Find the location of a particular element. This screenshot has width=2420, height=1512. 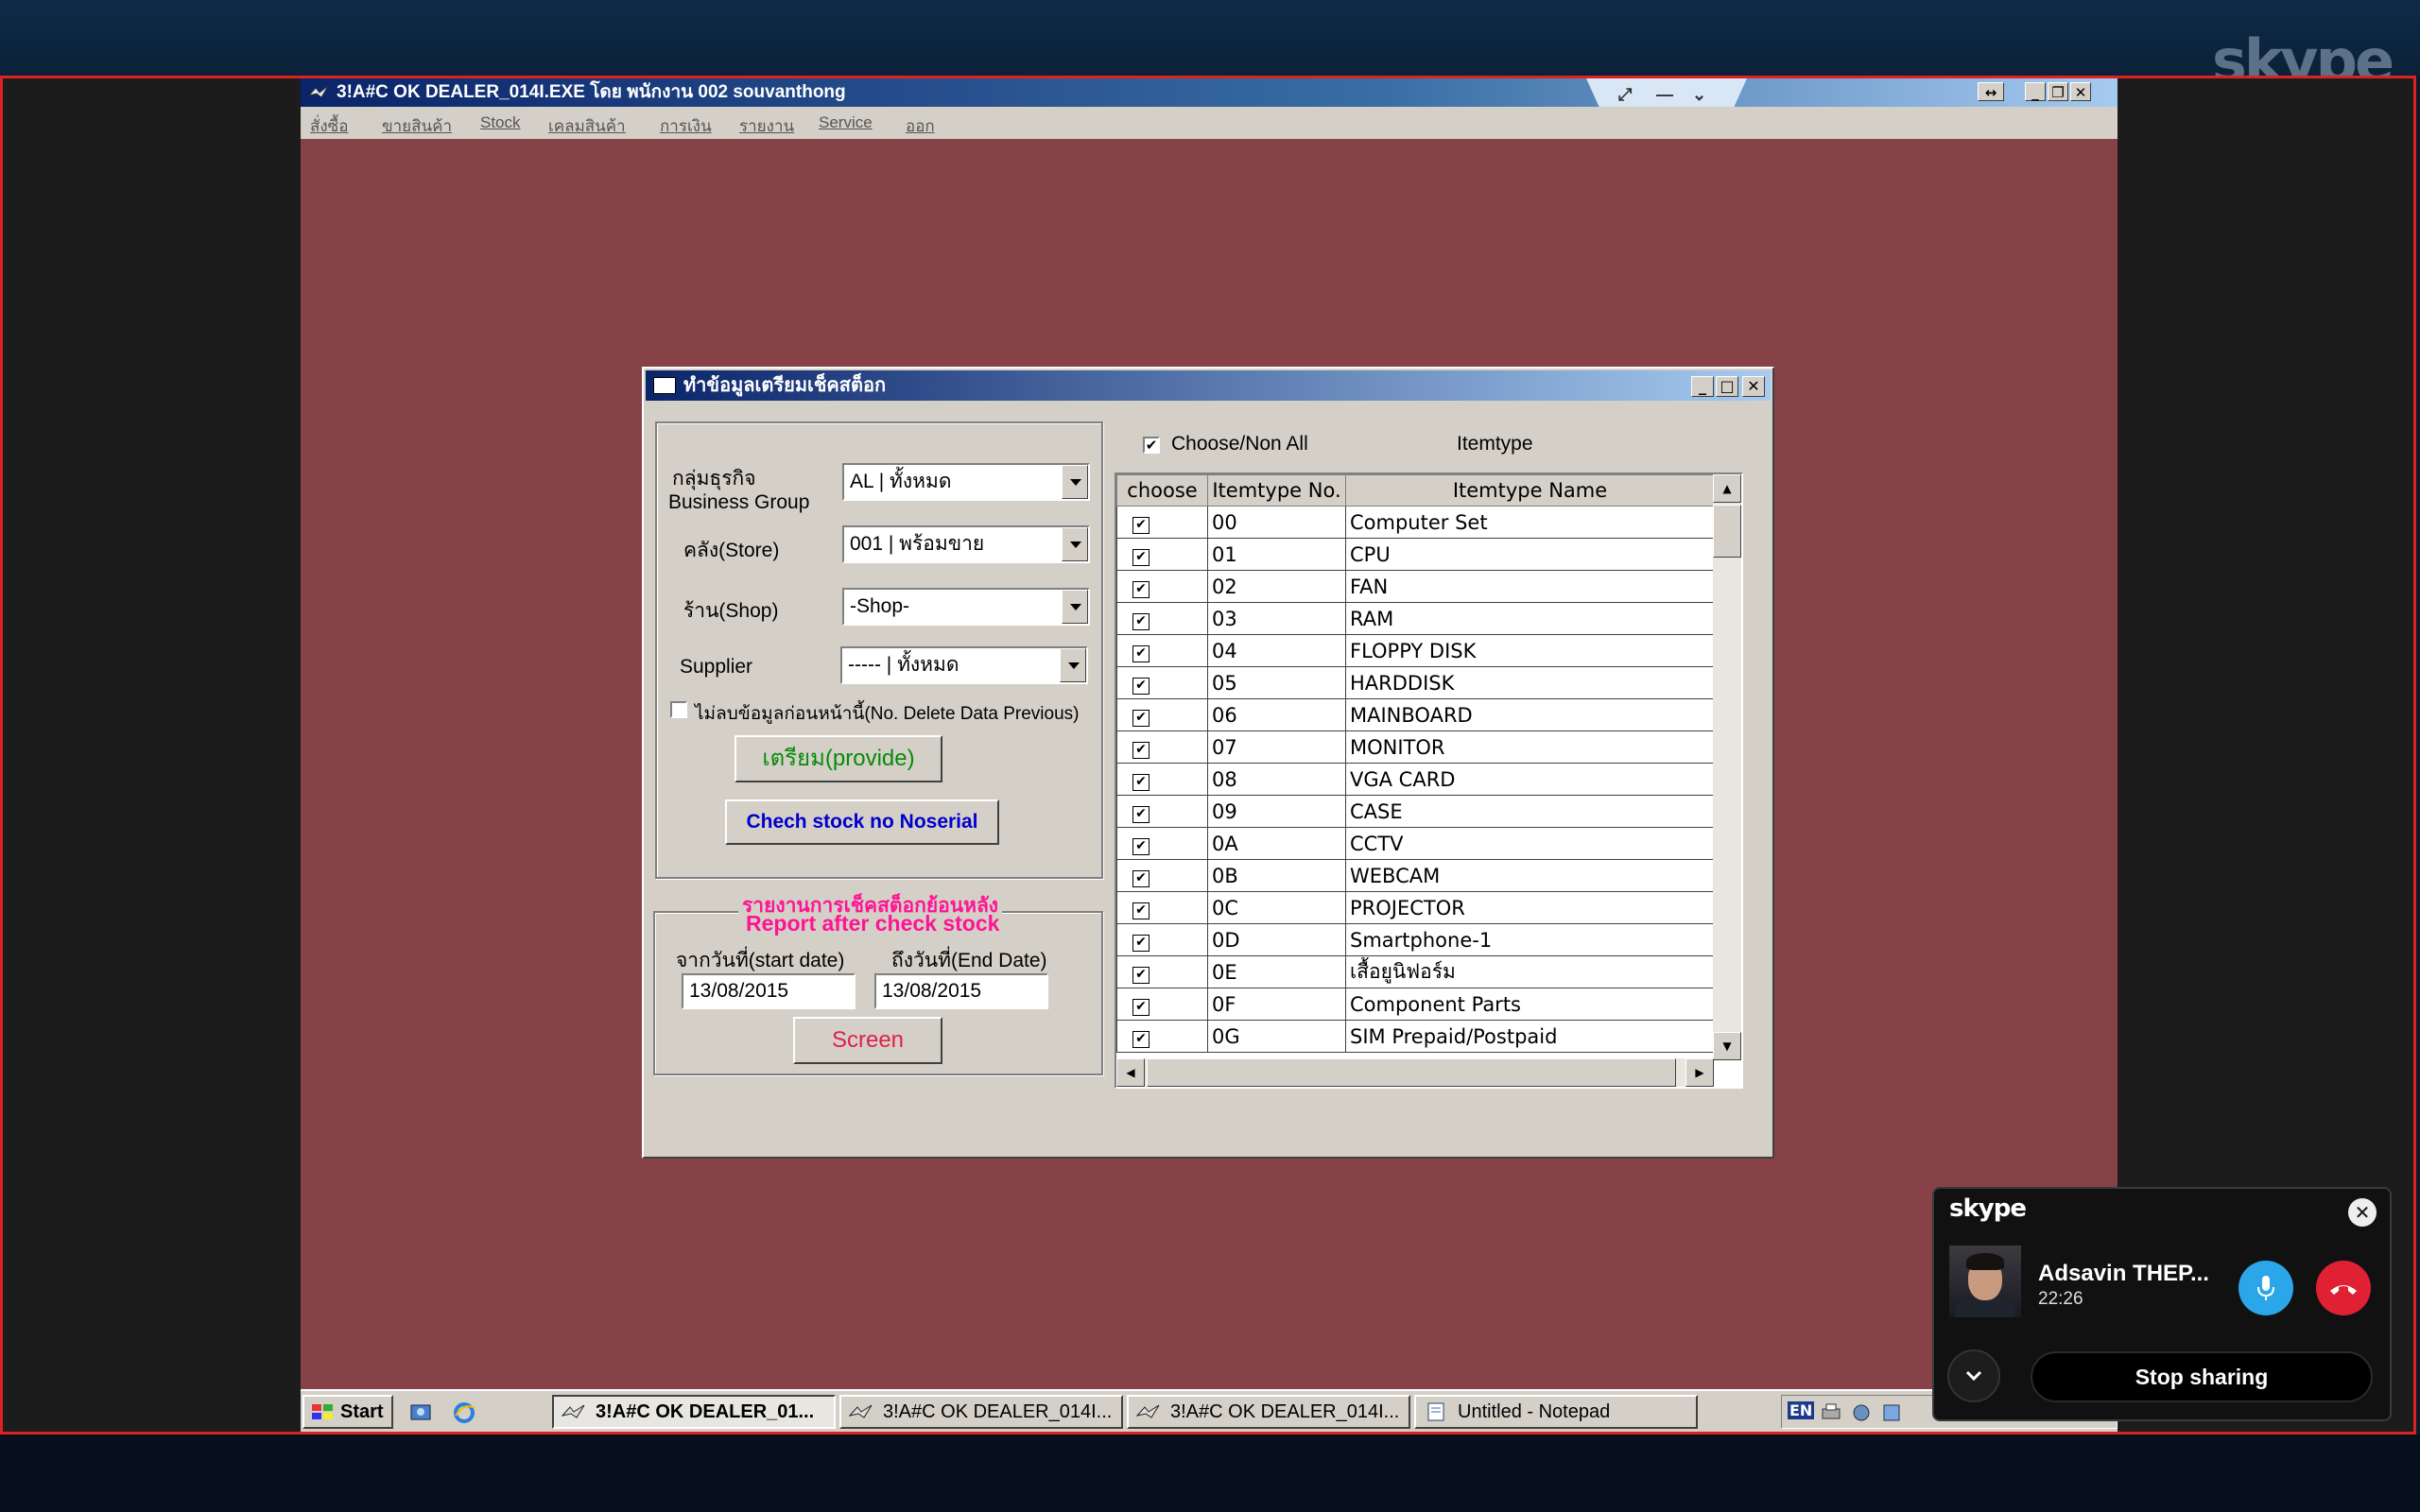

minimize-bar-icon: — is located at coordinates (1665, 93).